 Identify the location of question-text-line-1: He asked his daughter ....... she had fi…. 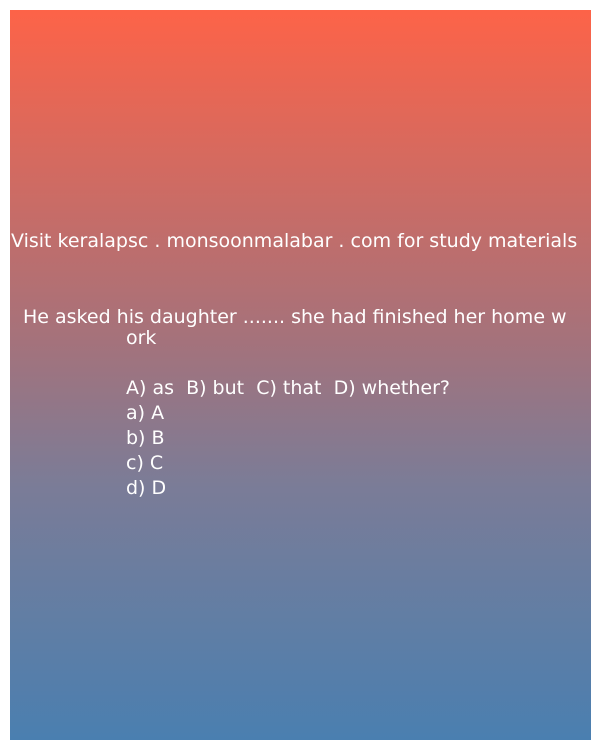
(295, 317).